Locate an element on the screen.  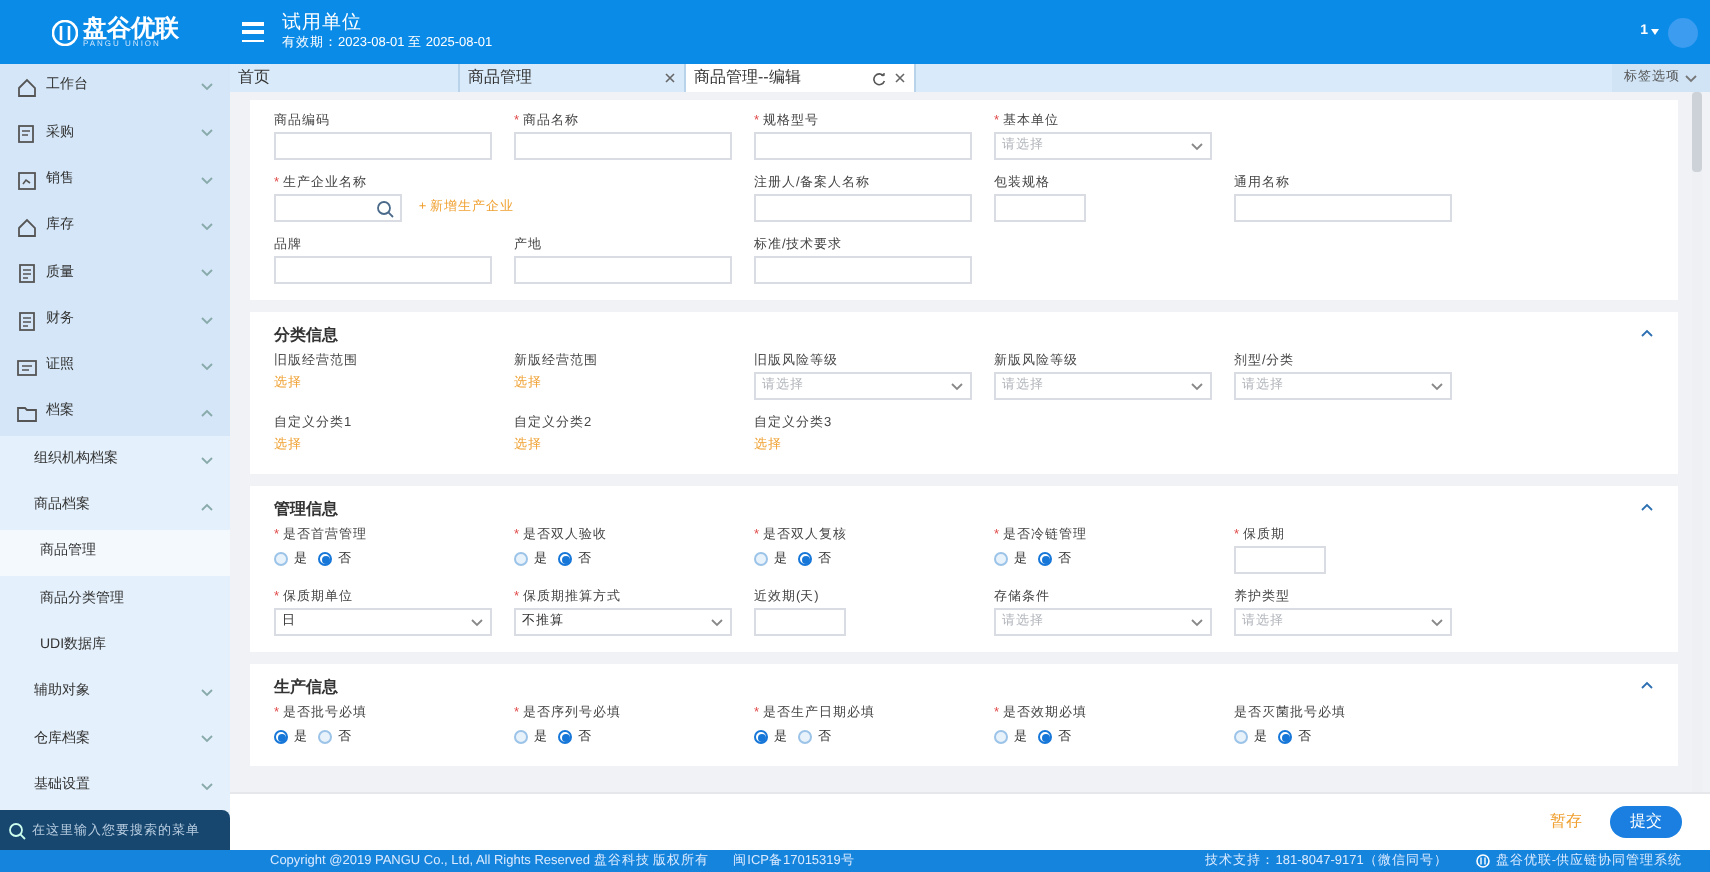
brand-name: 盘谷优联 is located at coordinates (131, 28).